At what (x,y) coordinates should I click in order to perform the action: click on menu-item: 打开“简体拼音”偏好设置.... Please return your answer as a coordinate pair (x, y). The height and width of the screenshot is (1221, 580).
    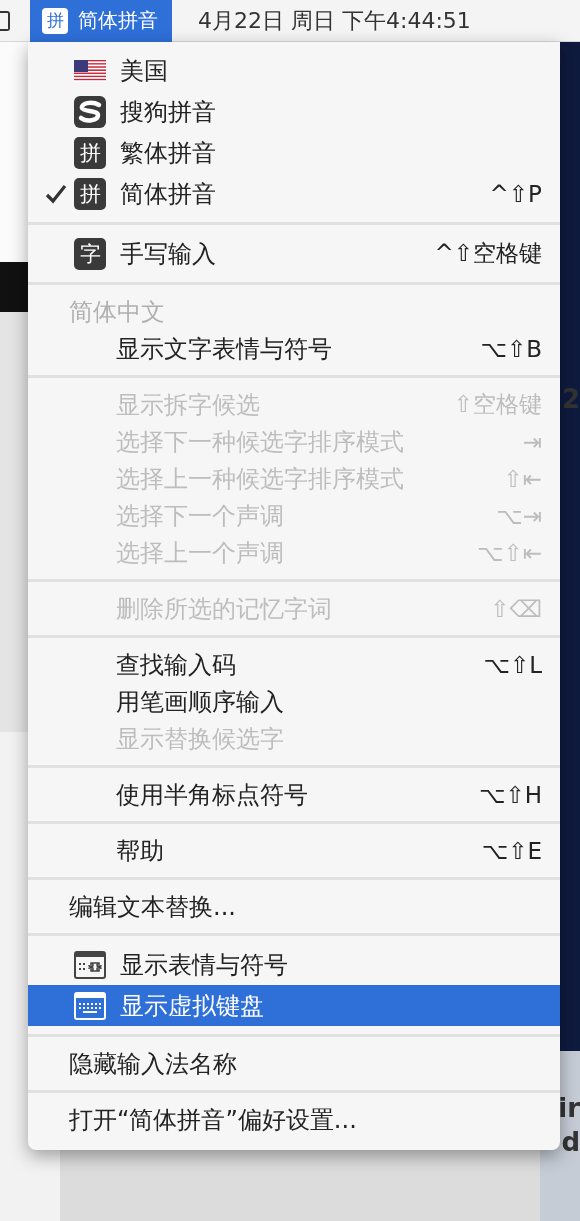
    Looking at the image, I should click on (294, 1119).